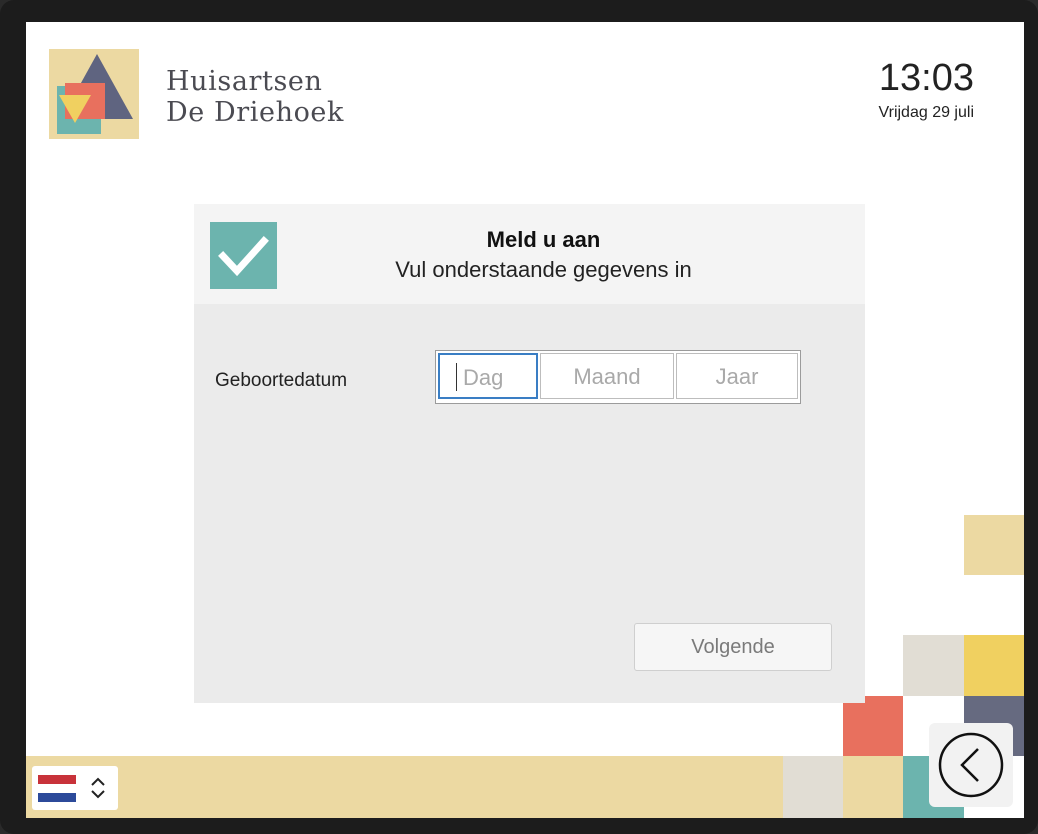 This screenshot has height=834, width=1038. I want to click on card-title-block: Meld u aan Vul onderstaande gegevens in, so click(529, 255).